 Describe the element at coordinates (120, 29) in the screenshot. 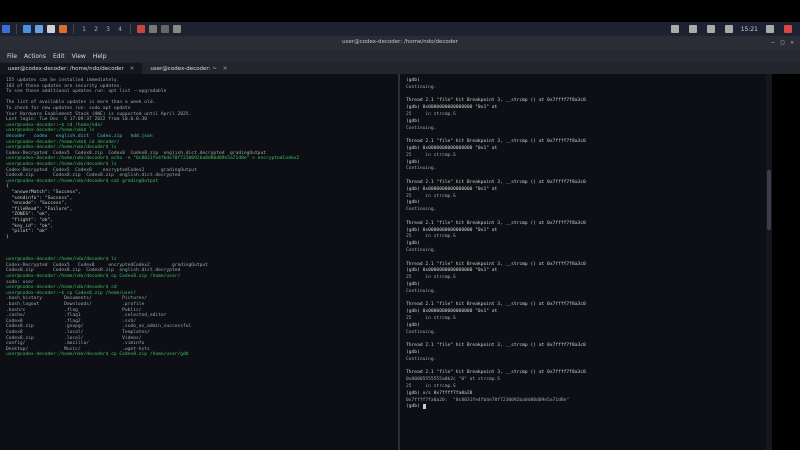

I see `workspace-4: 4` at that location.